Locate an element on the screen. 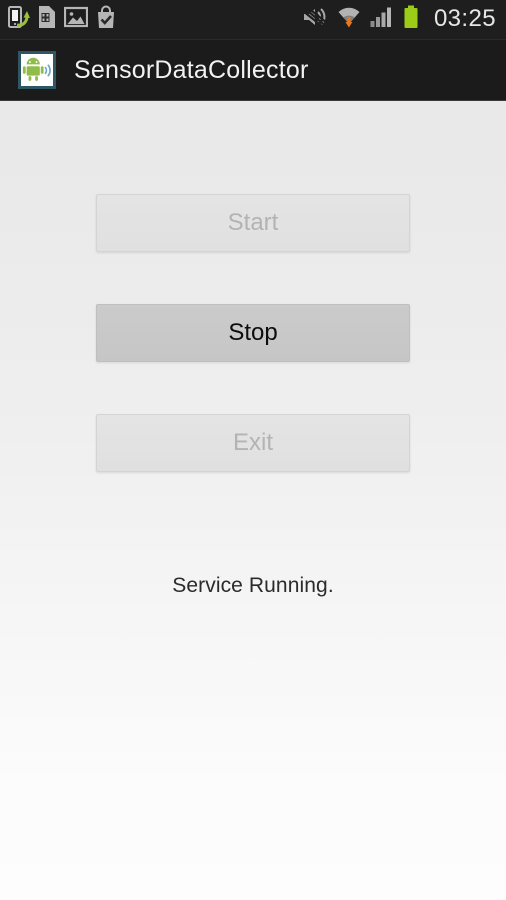 The height and width of the screenshot is (900, 506). action-bar: SensorDataCollector is located at coordinates (253, 70).